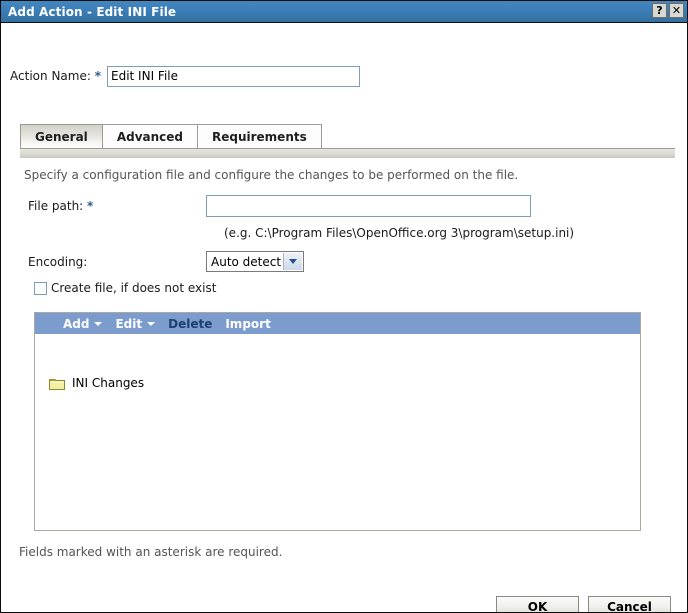  What do you see at coordinates (97, 76) in the screenshot?
I see `action-name-required-marker: *` at bounding box center [97, 76].